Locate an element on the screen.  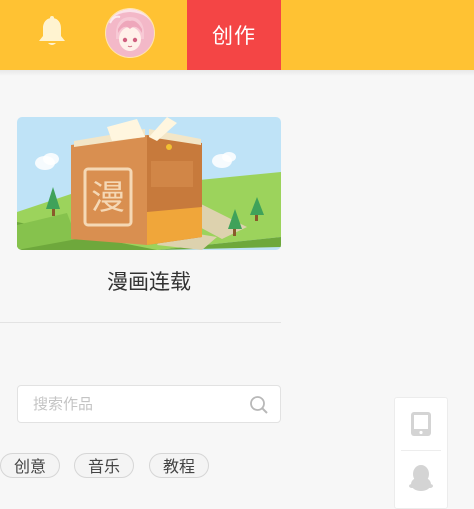
tag-chip: 创意 is located at coordinates (30, 465).